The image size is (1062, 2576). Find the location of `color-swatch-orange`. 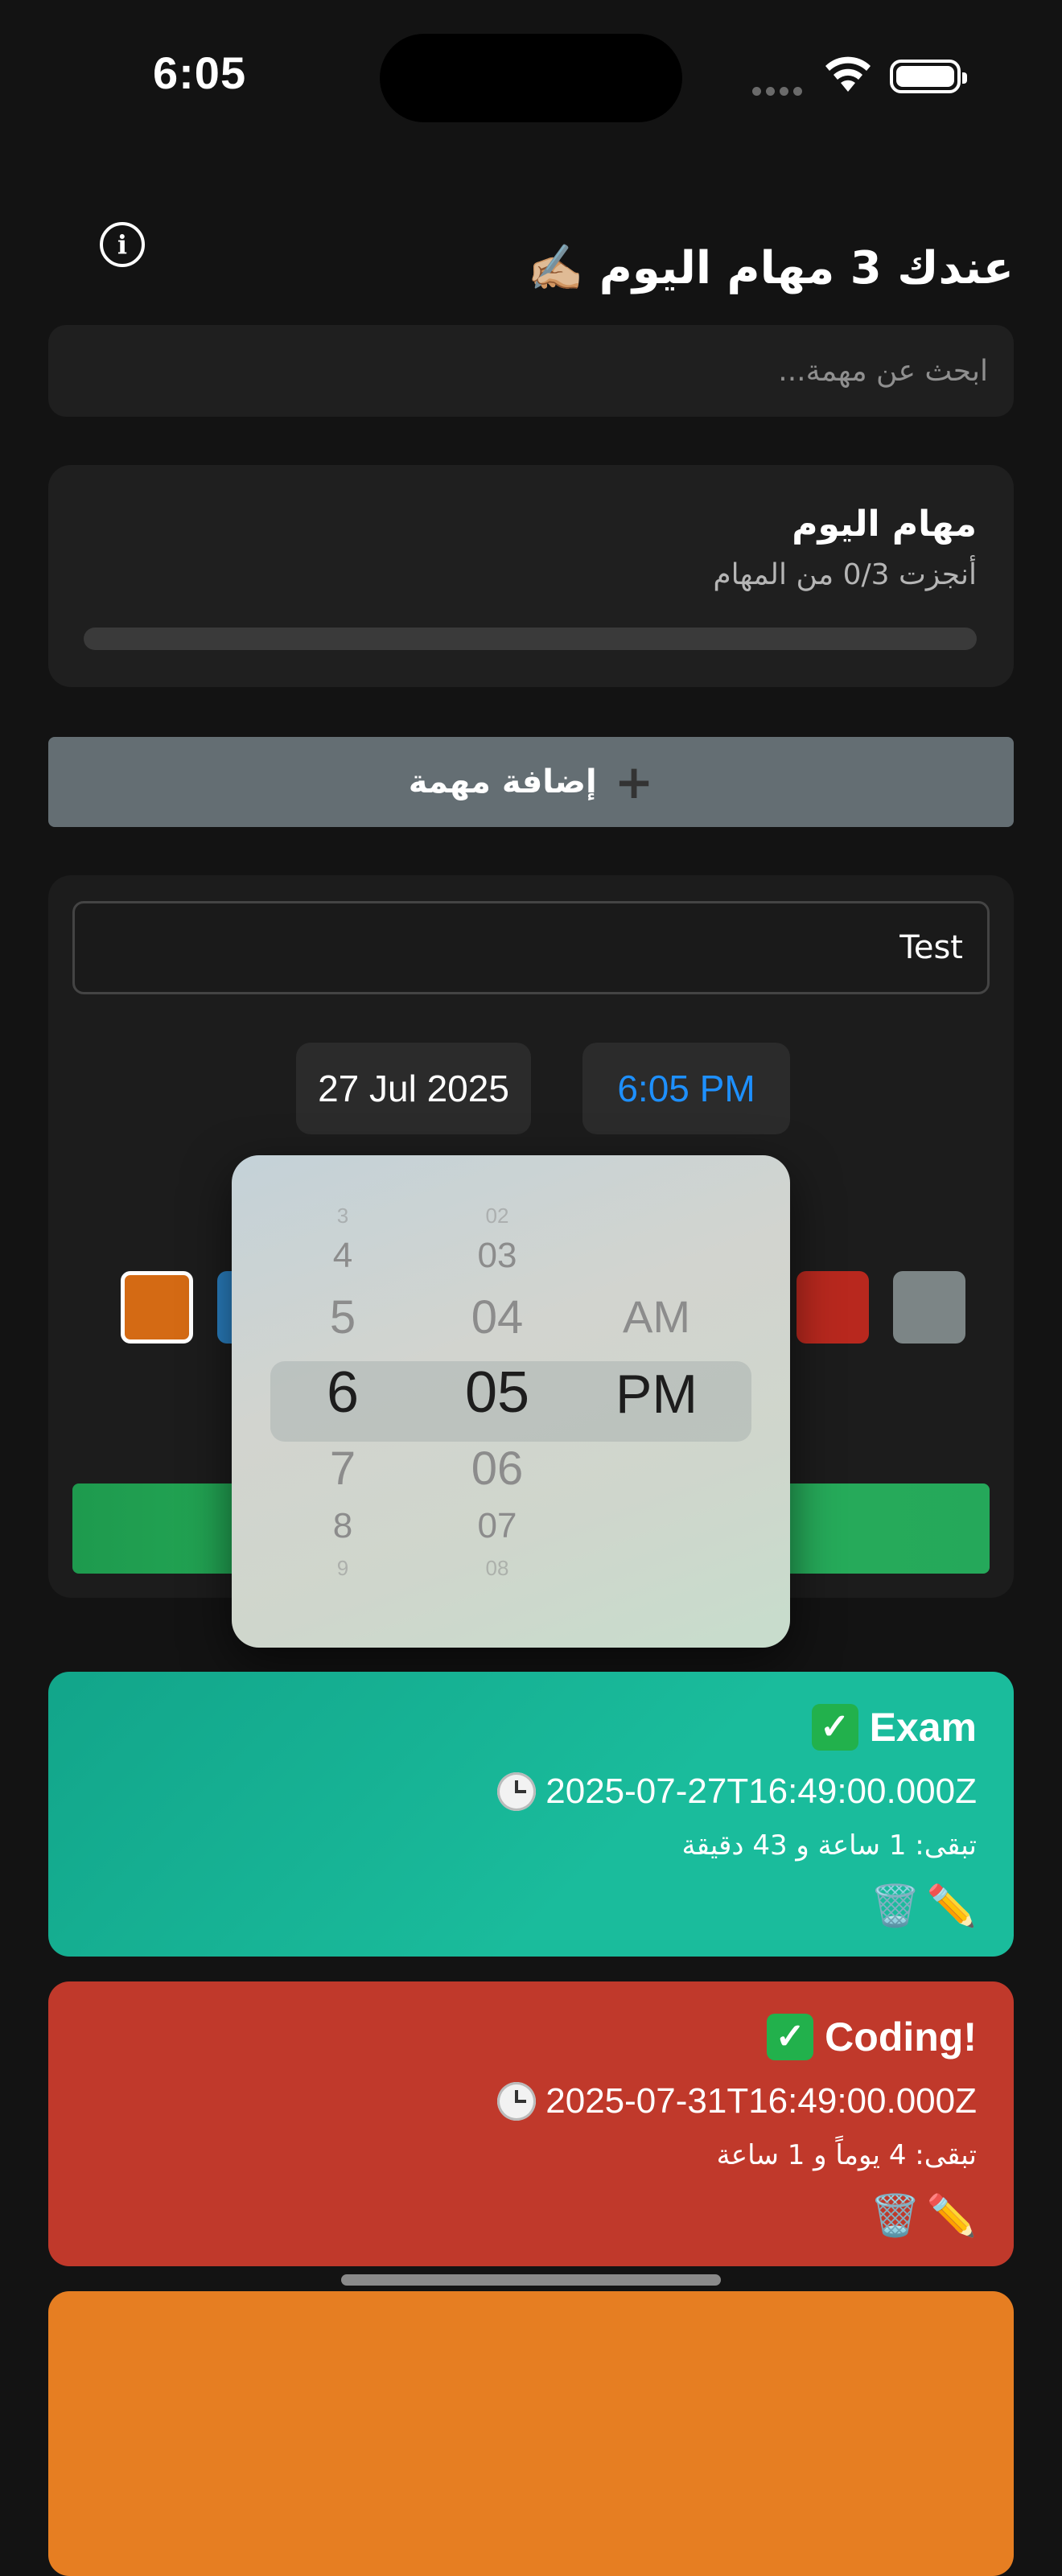

color-swatch-orange is located at coordinates (157, 1307).